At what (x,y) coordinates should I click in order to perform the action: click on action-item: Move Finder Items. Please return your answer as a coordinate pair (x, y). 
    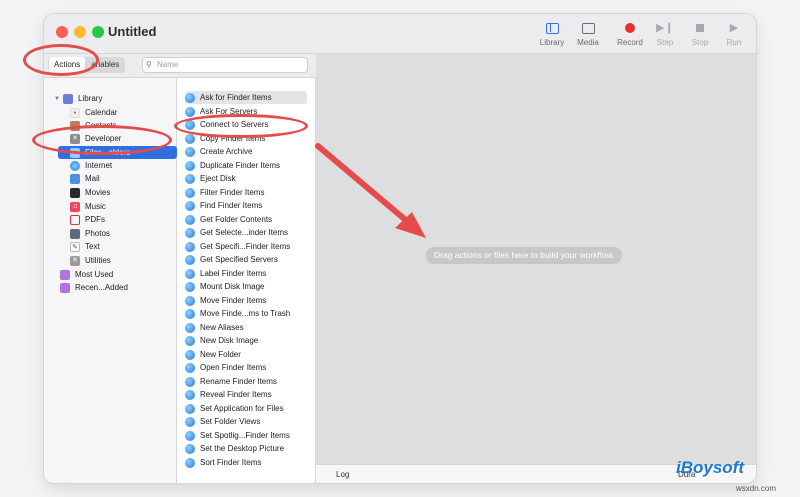
    Looking at the image, I should click on (246, 300).